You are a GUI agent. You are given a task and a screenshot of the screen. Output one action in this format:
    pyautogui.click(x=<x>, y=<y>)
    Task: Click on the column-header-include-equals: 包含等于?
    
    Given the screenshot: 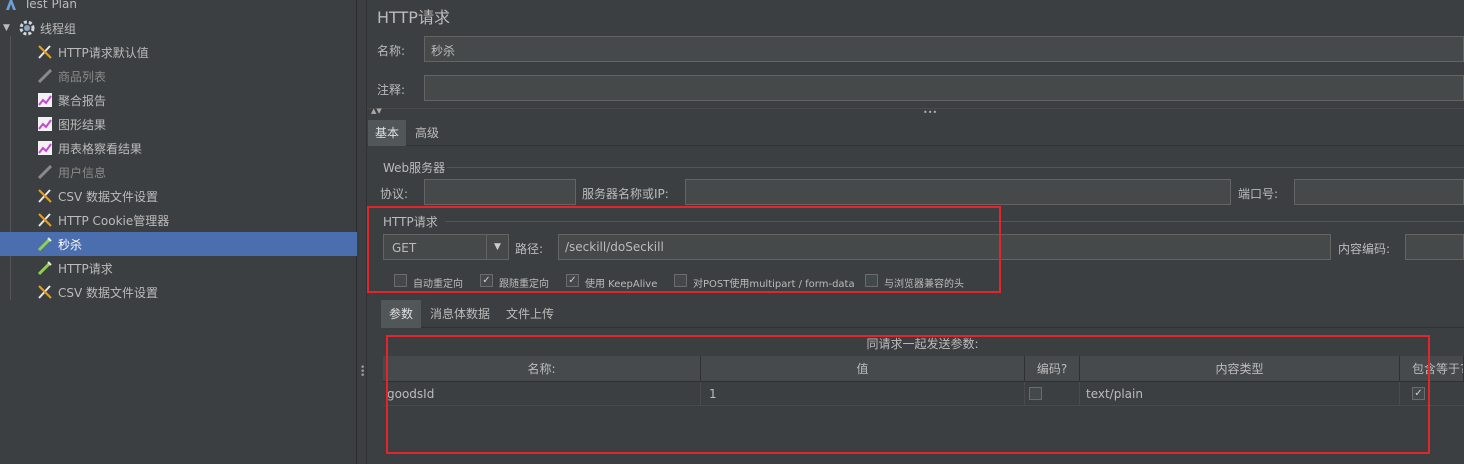 What is the action you would take?
    pyautogui.click(x=1432, y=369)
    